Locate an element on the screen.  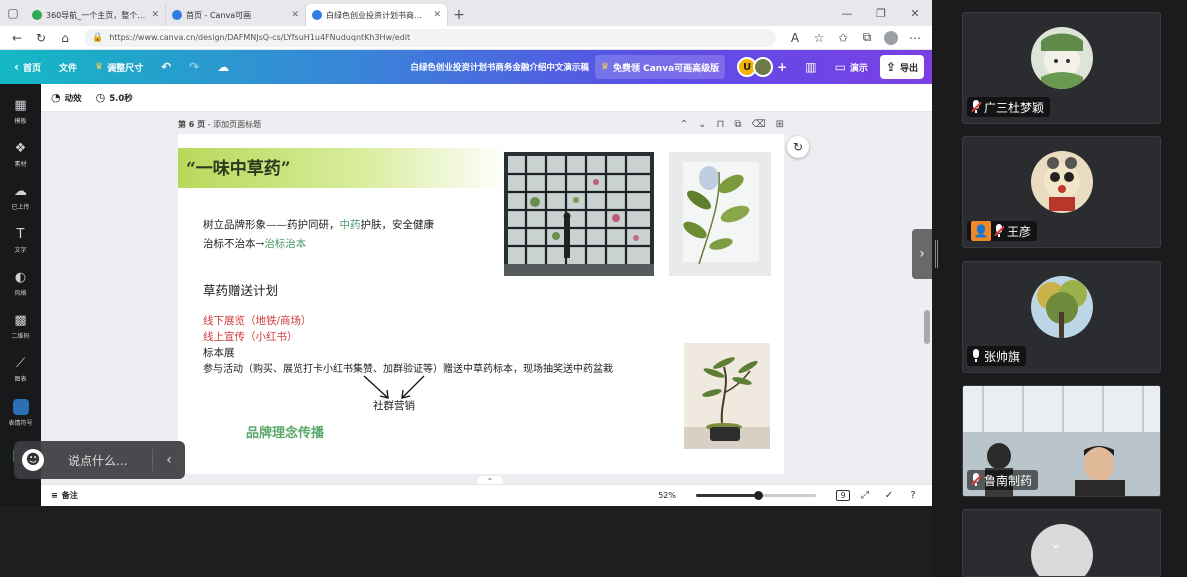
add-page-icon: ⊞ is located at coordinates (780, 124).